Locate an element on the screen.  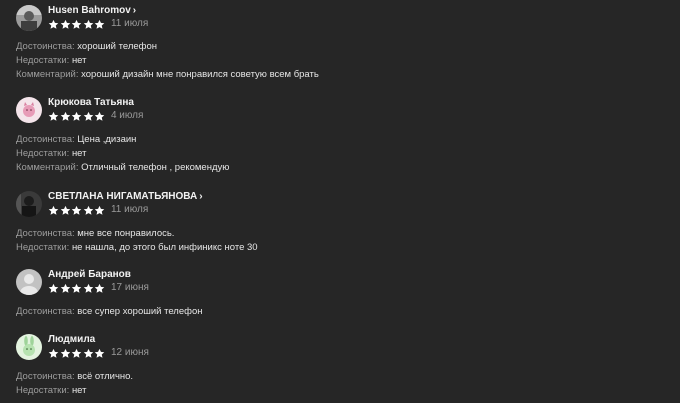
pros-line: Достоинства: все супер хороший телефон is located at coordinates (109, 311).